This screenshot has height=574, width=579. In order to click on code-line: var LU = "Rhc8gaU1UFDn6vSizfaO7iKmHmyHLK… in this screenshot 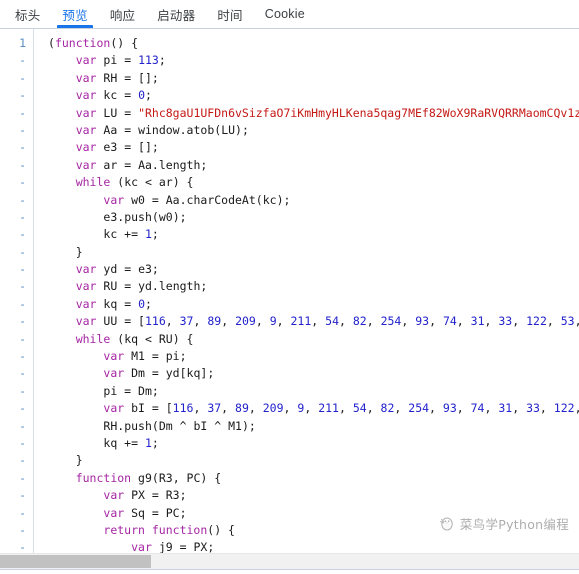, I will do `click(327, 112)`.